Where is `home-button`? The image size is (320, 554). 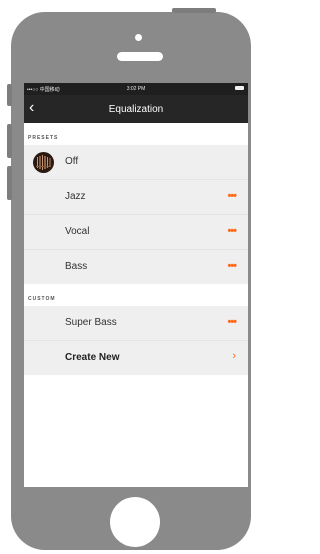 home-button is located at coordinates (135, 522).